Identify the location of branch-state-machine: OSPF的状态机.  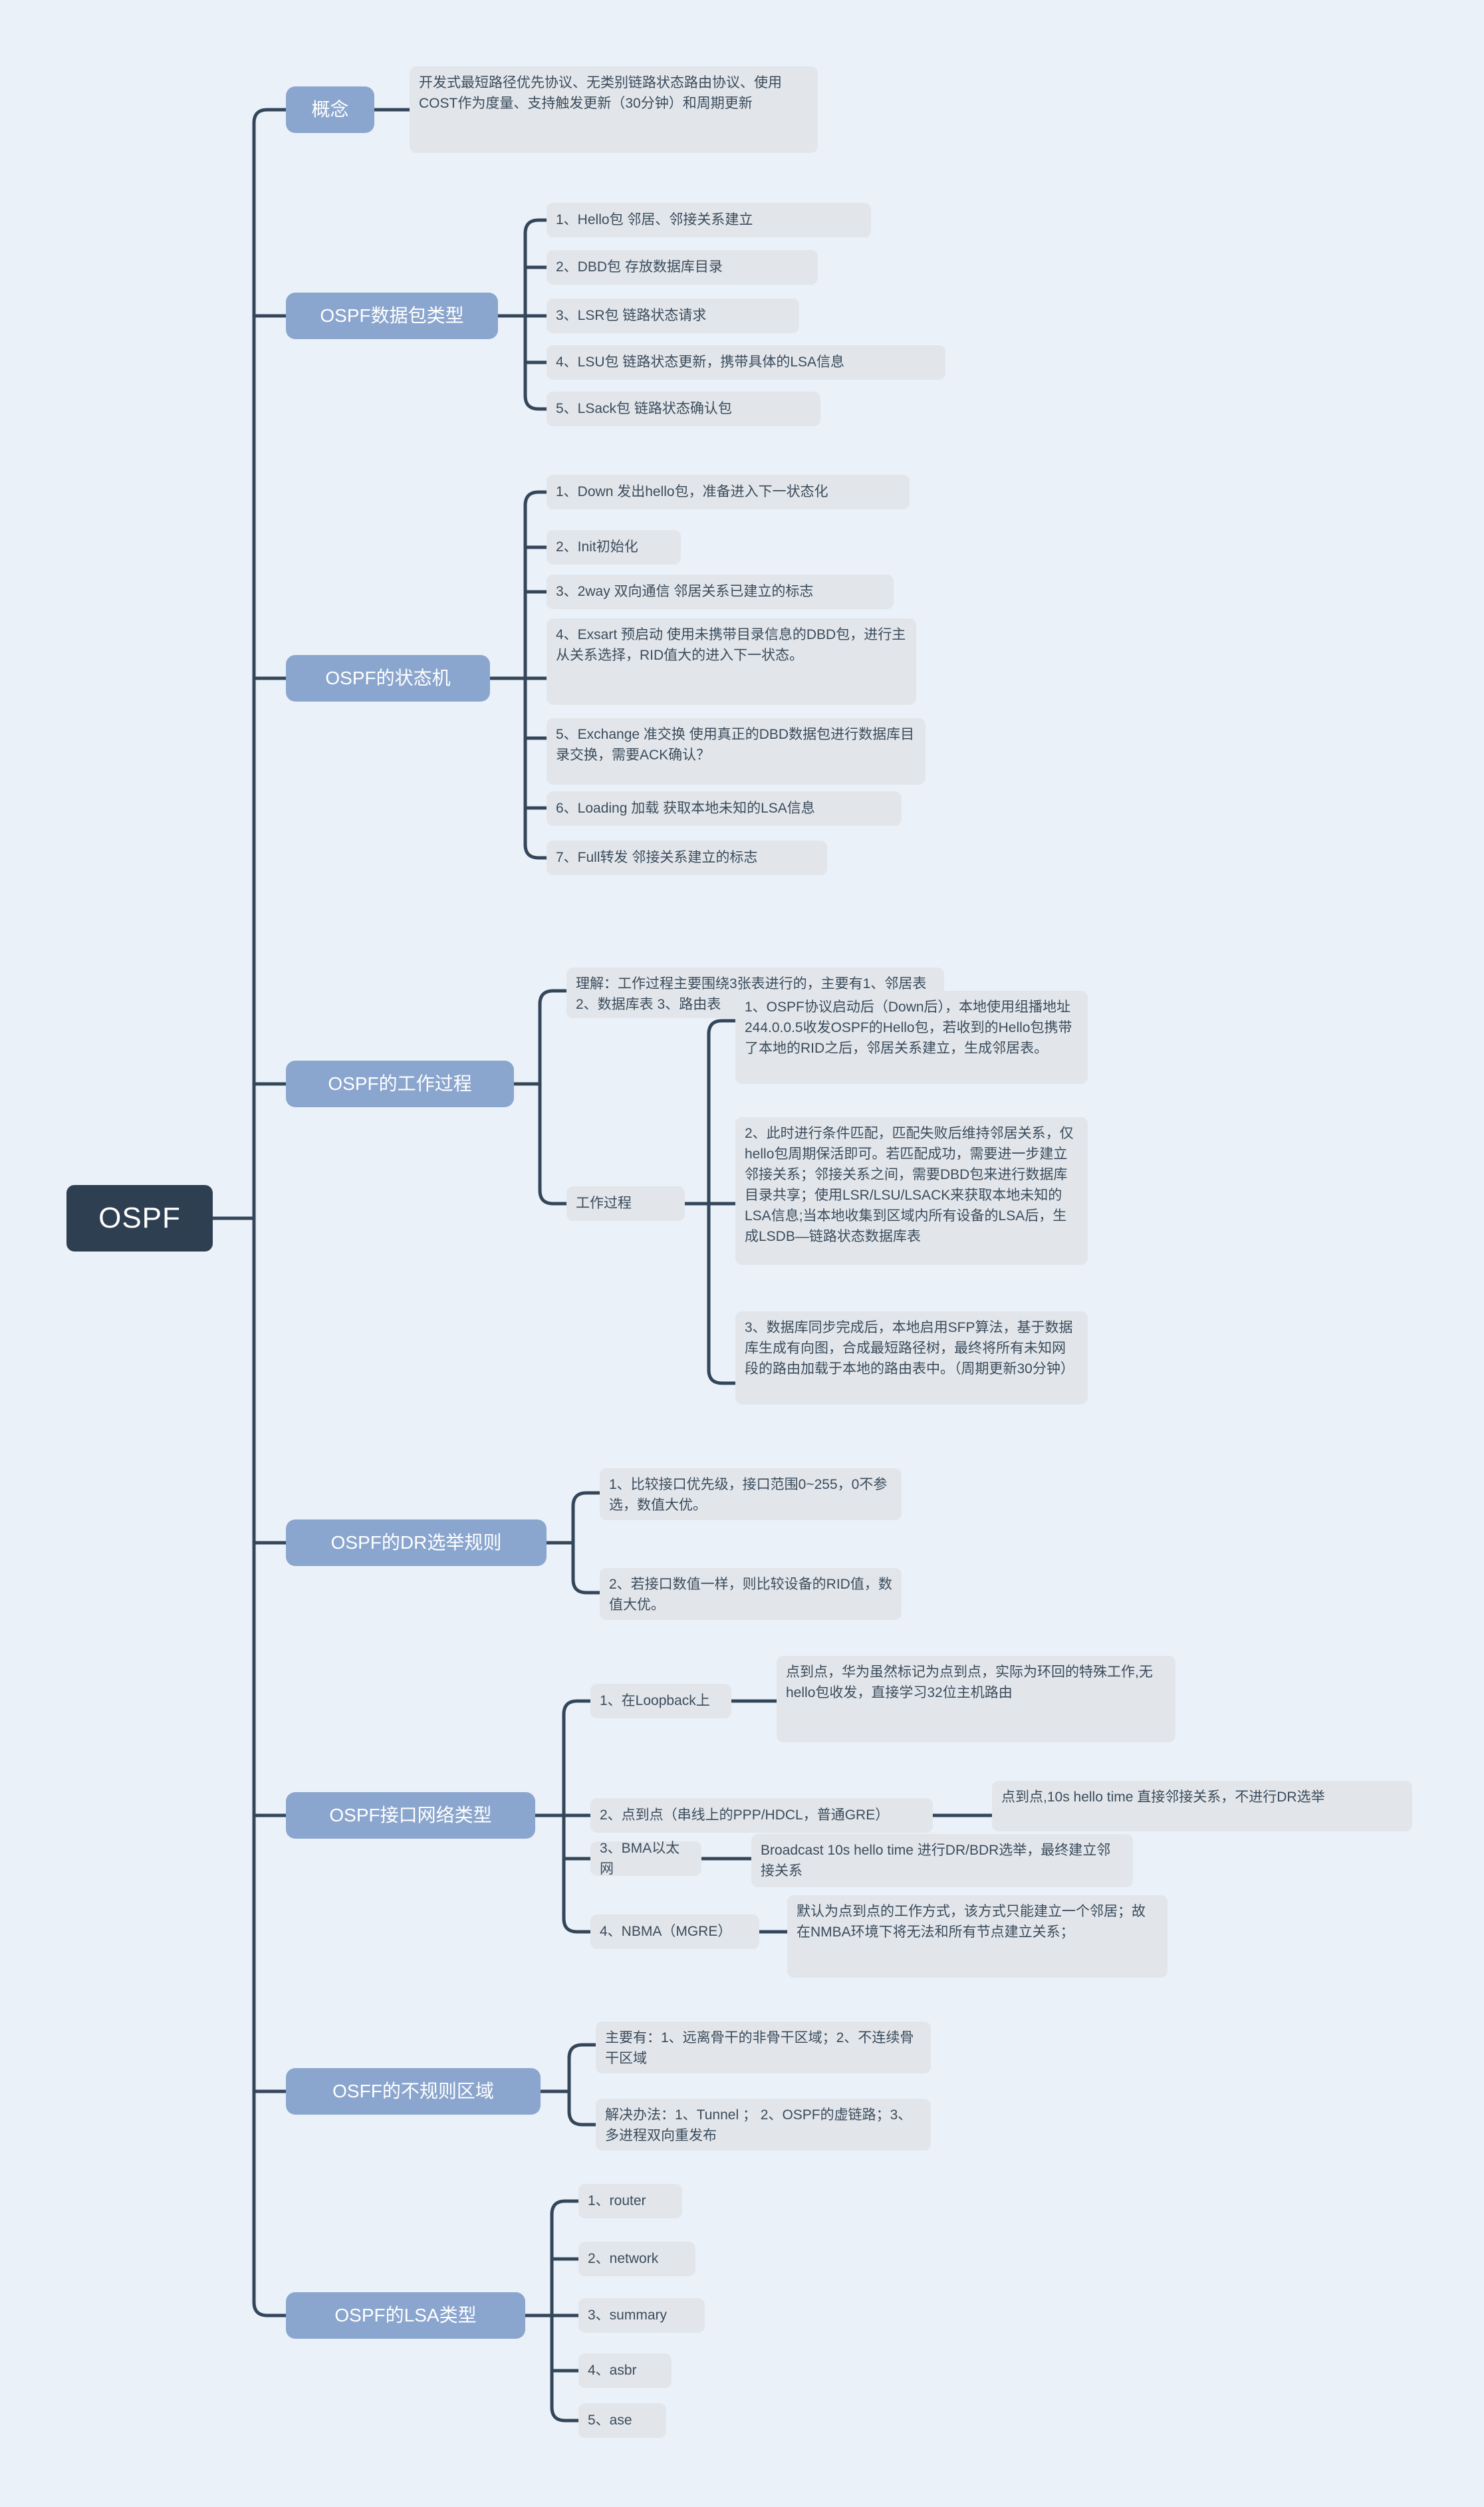
(388, 678).